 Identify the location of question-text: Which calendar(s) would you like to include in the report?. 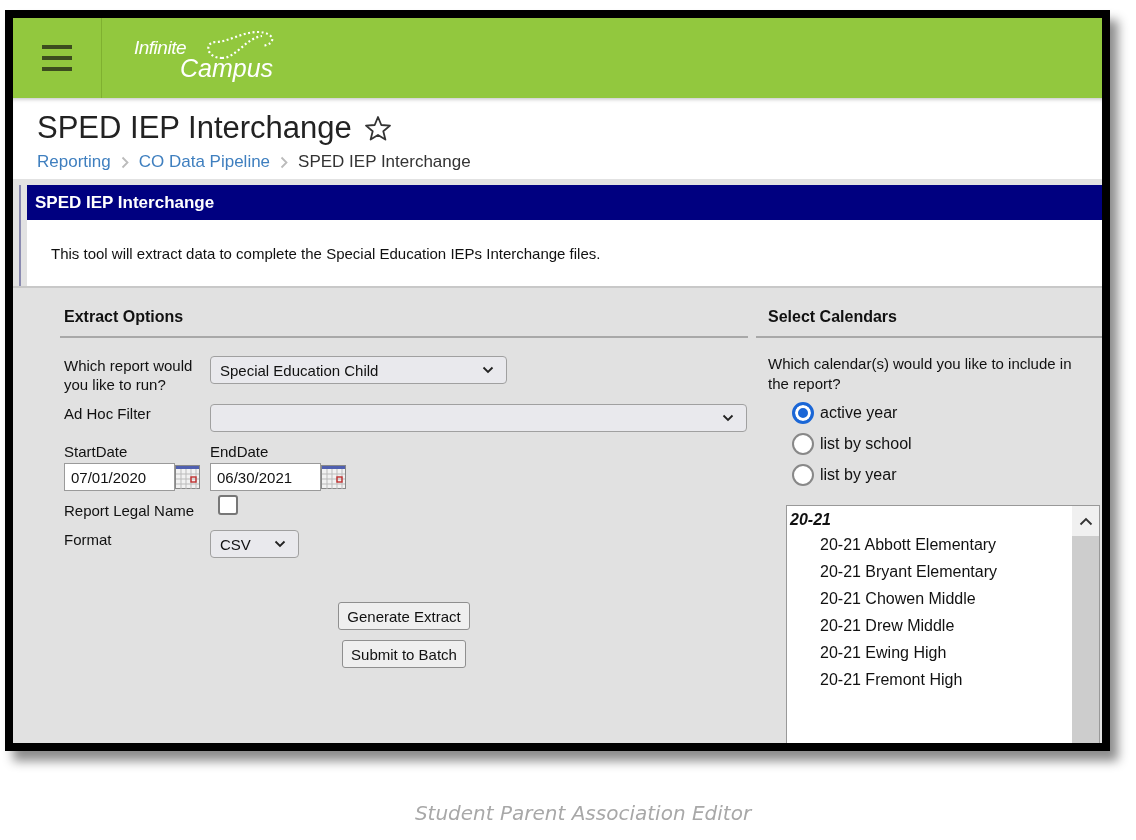
(920, 374).